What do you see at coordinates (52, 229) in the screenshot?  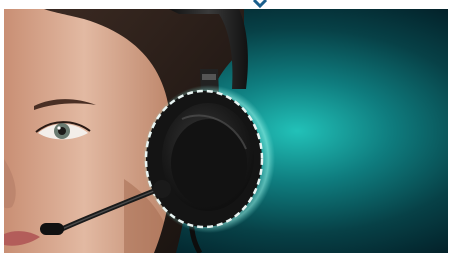 I see `microphone-icon` at bounding box center [52, 229].